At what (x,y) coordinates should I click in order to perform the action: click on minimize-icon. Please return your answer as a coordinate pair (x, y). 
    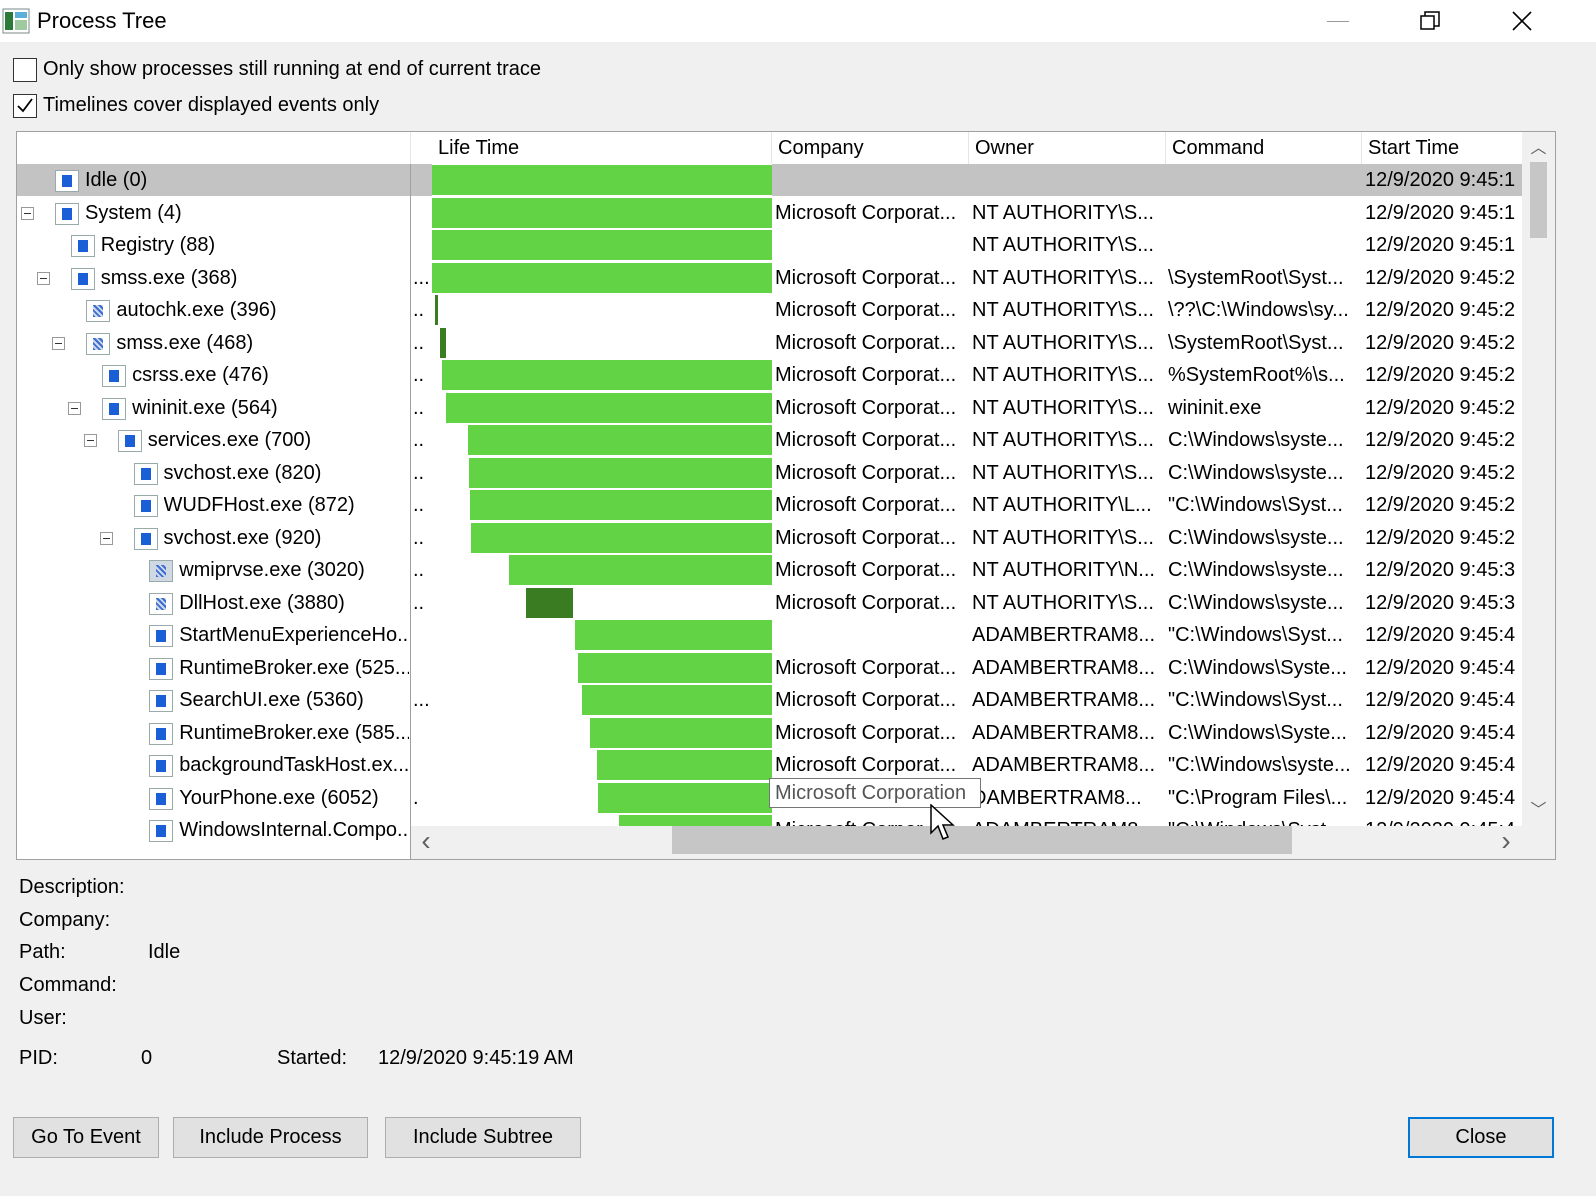
    Looking at the image, I should click on (1338, 21).